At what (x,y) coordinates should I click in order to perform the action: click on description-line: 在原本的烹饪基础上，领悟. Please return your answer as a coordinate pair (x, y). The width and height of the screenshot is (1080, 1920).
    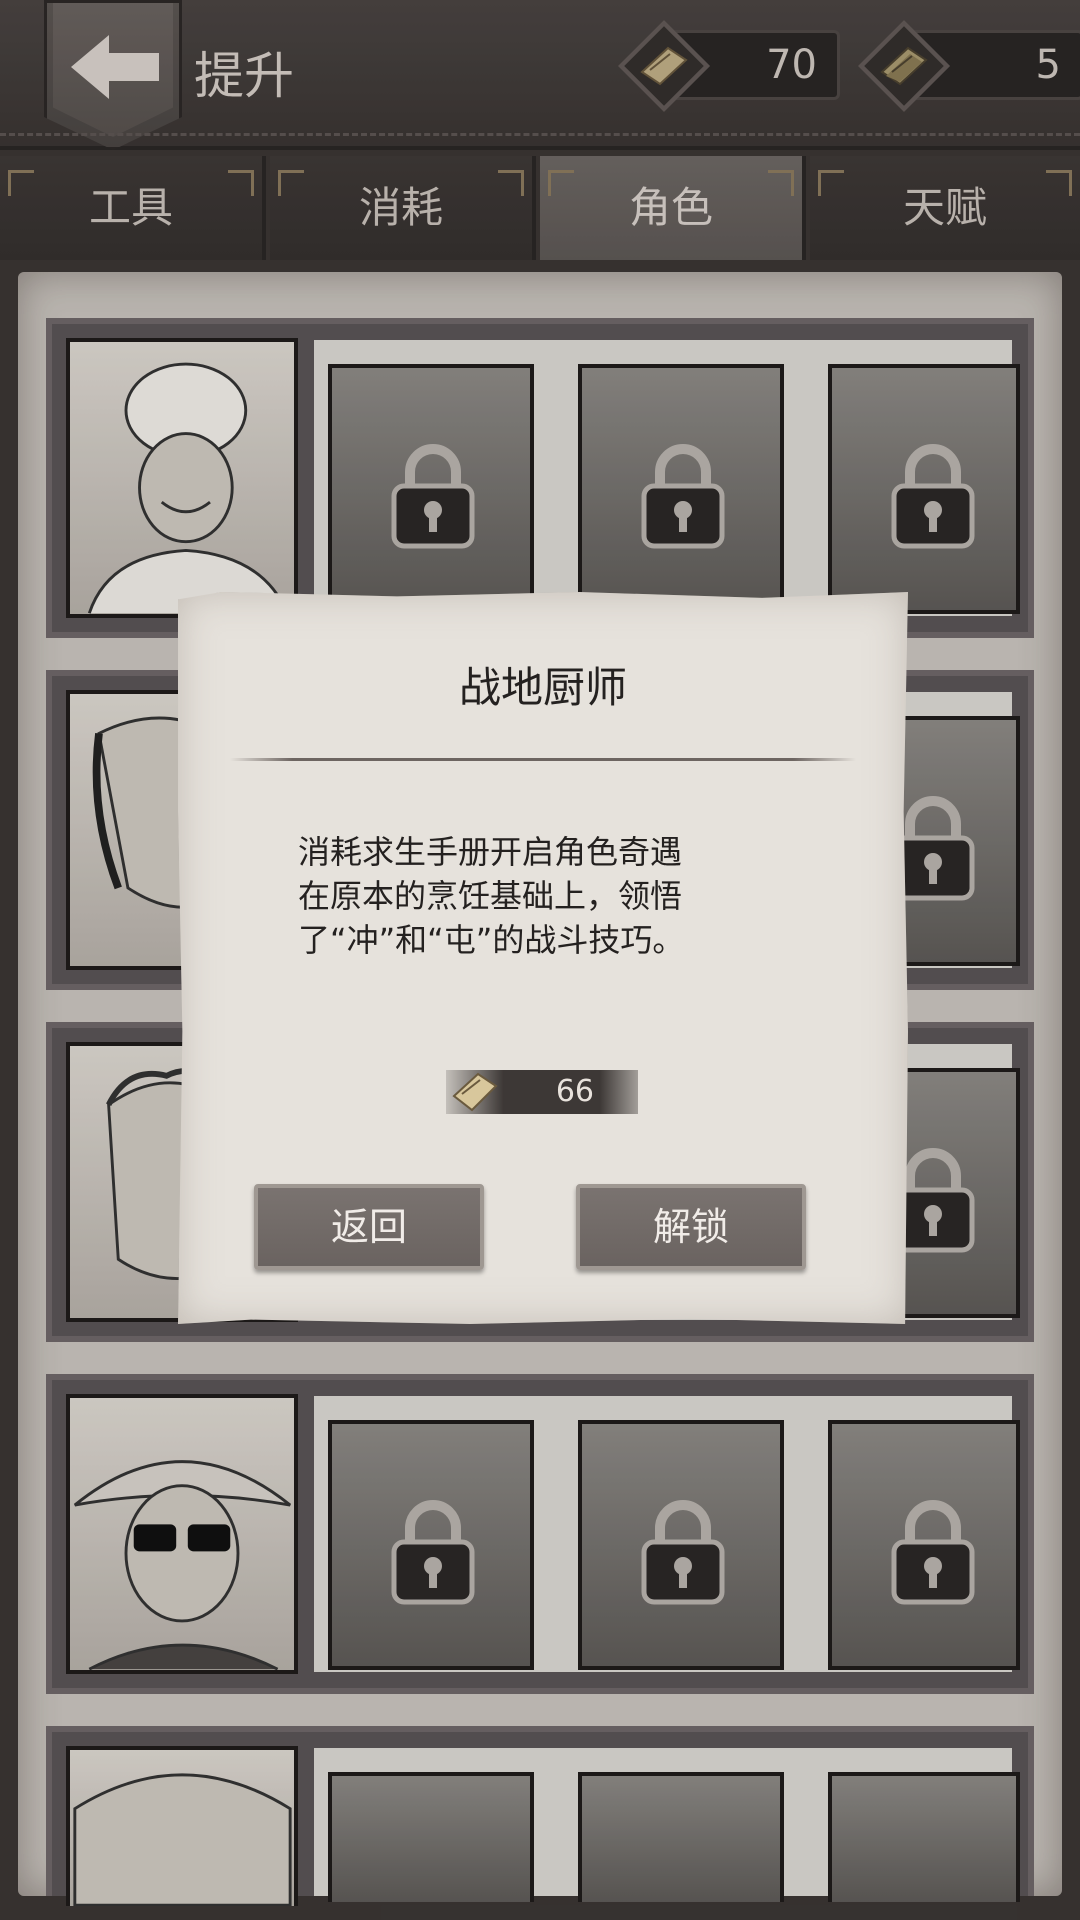
    Looking at the image, I should click on (490, 896).